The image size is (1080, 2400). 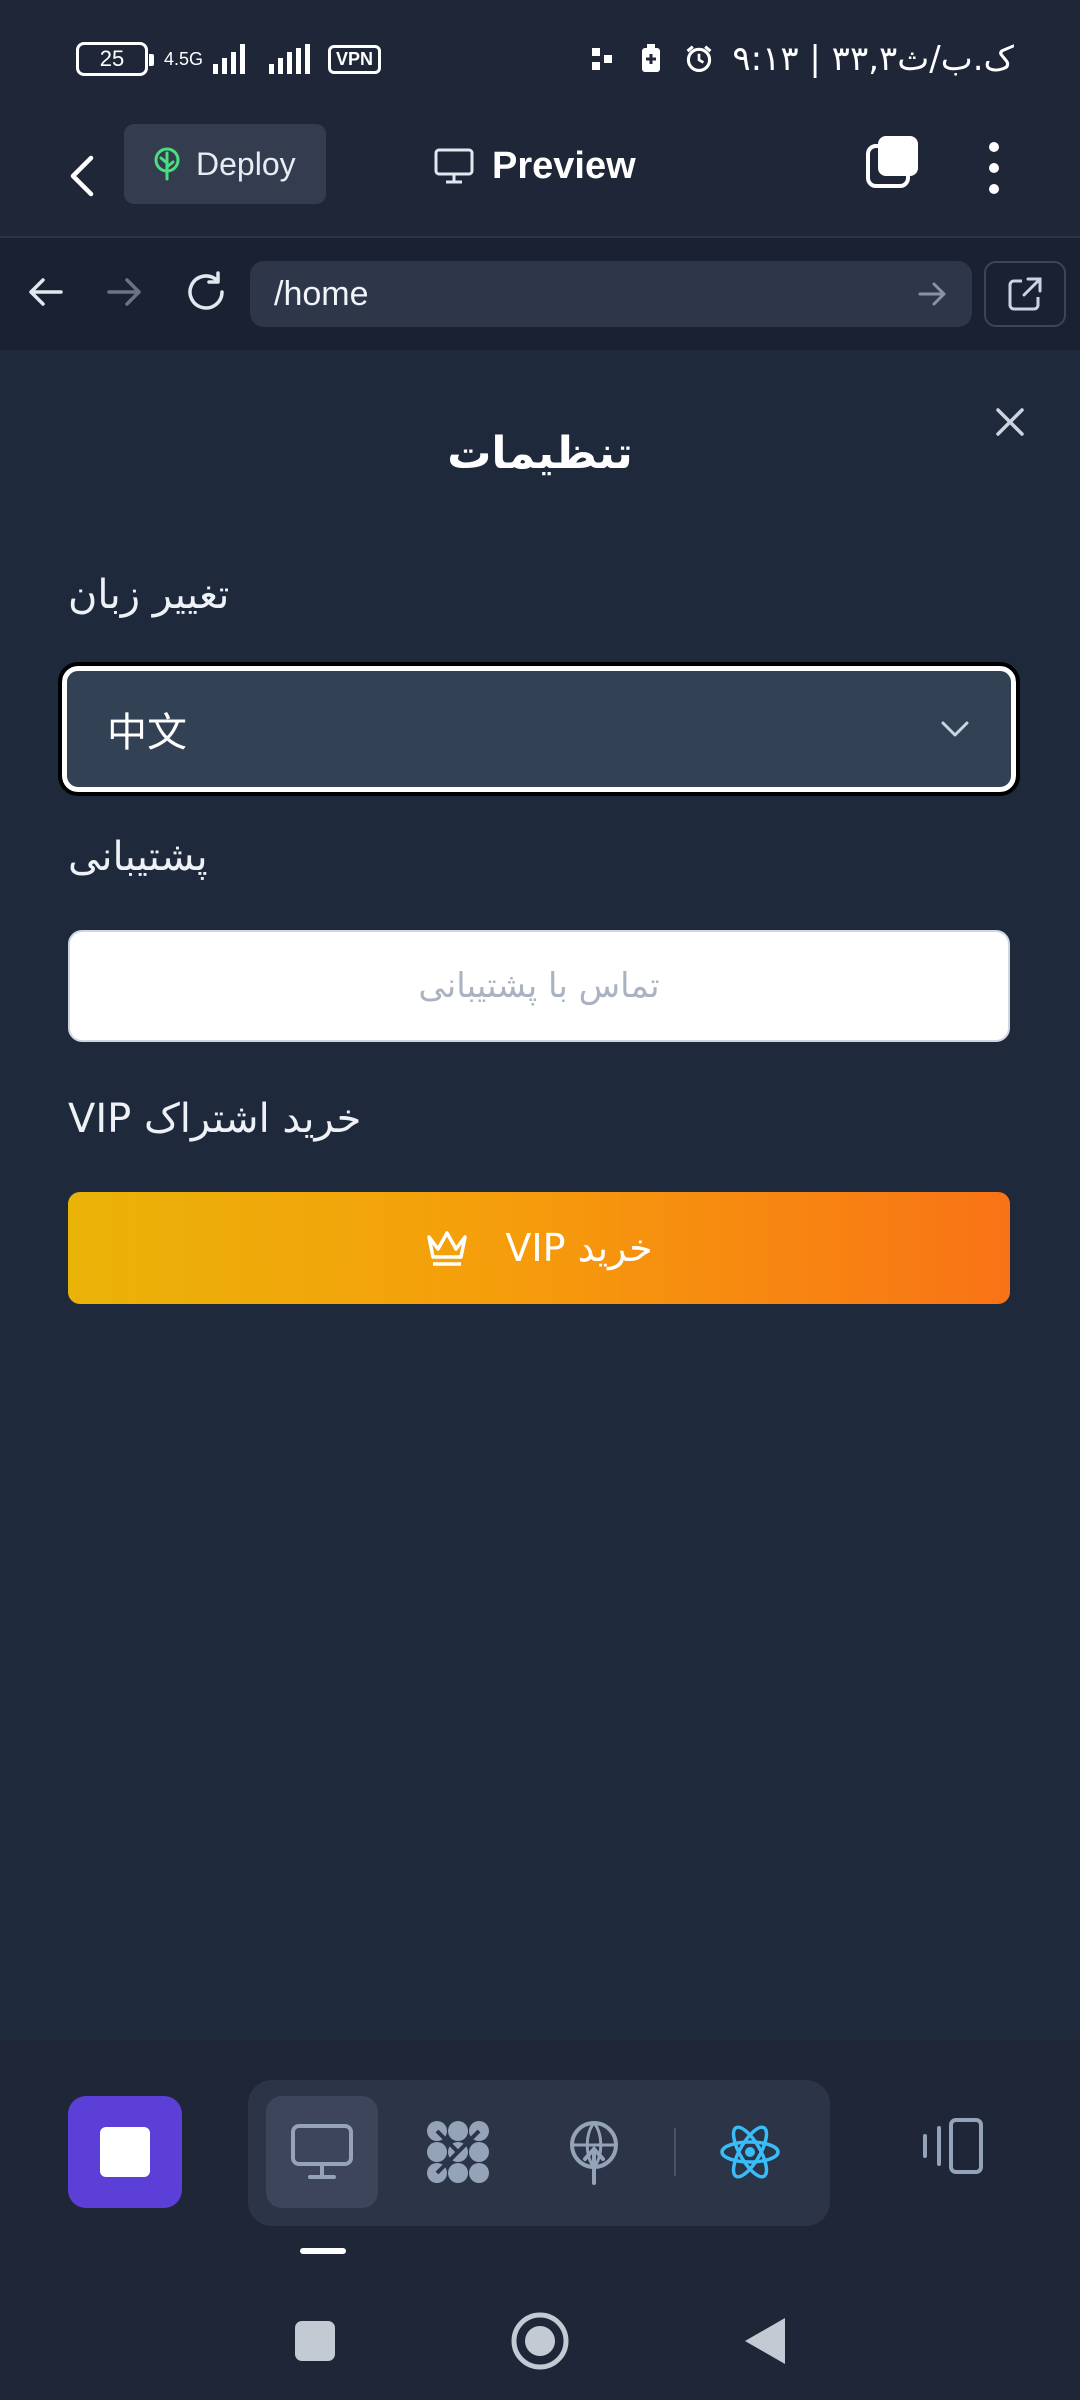 I want to click on buy-vip-button: خرید VIP, so click(x=539, y=1248).